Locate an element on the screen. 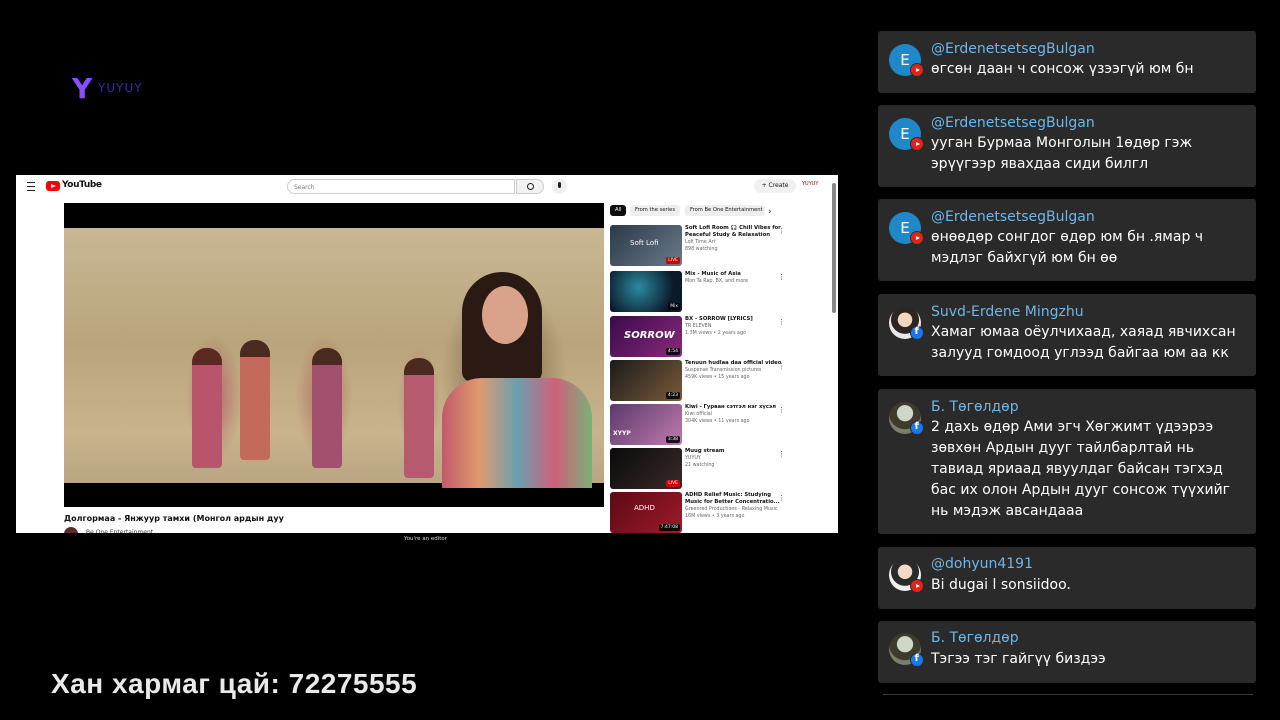 The image size is (1280, 720). recommendation-title: BX - SORROW [LYRICS] is located at coordinates (735, 319).